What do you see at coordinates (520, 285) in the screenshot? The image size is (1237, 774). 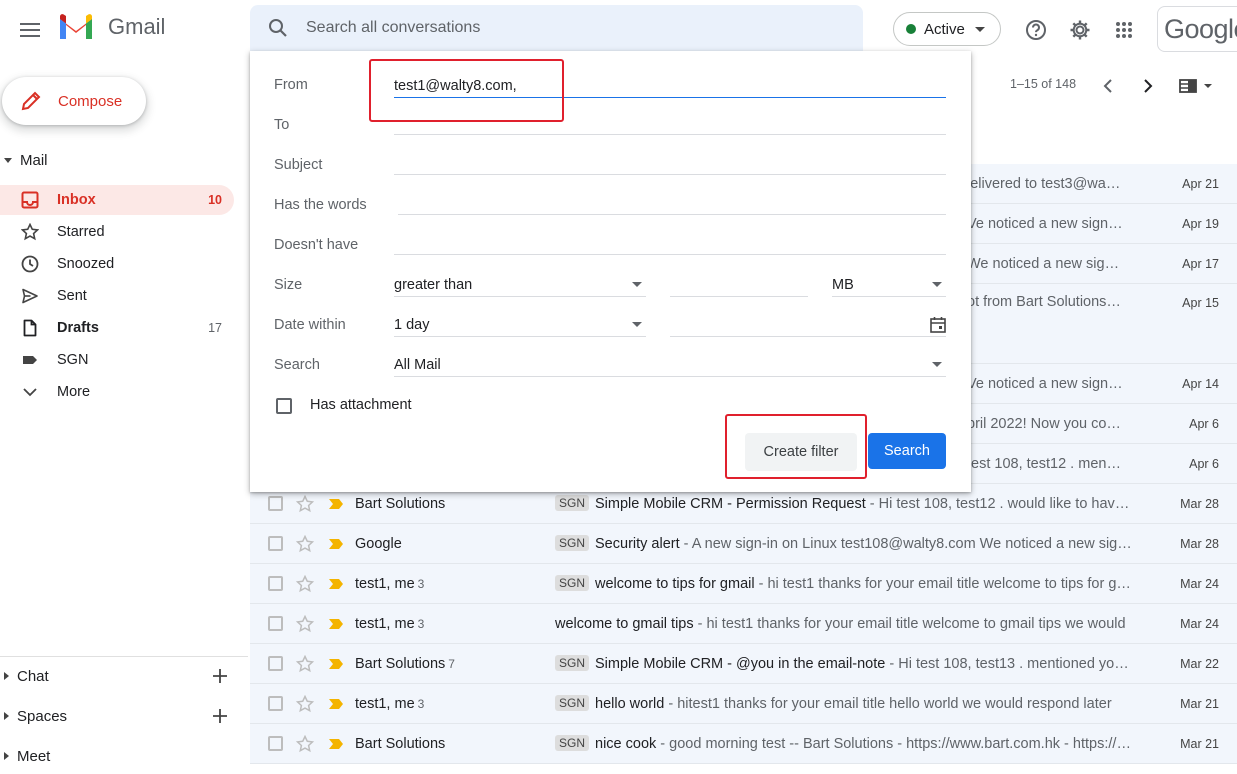 I see `size-operator-select: greater than` at bounding box center [520, 285].